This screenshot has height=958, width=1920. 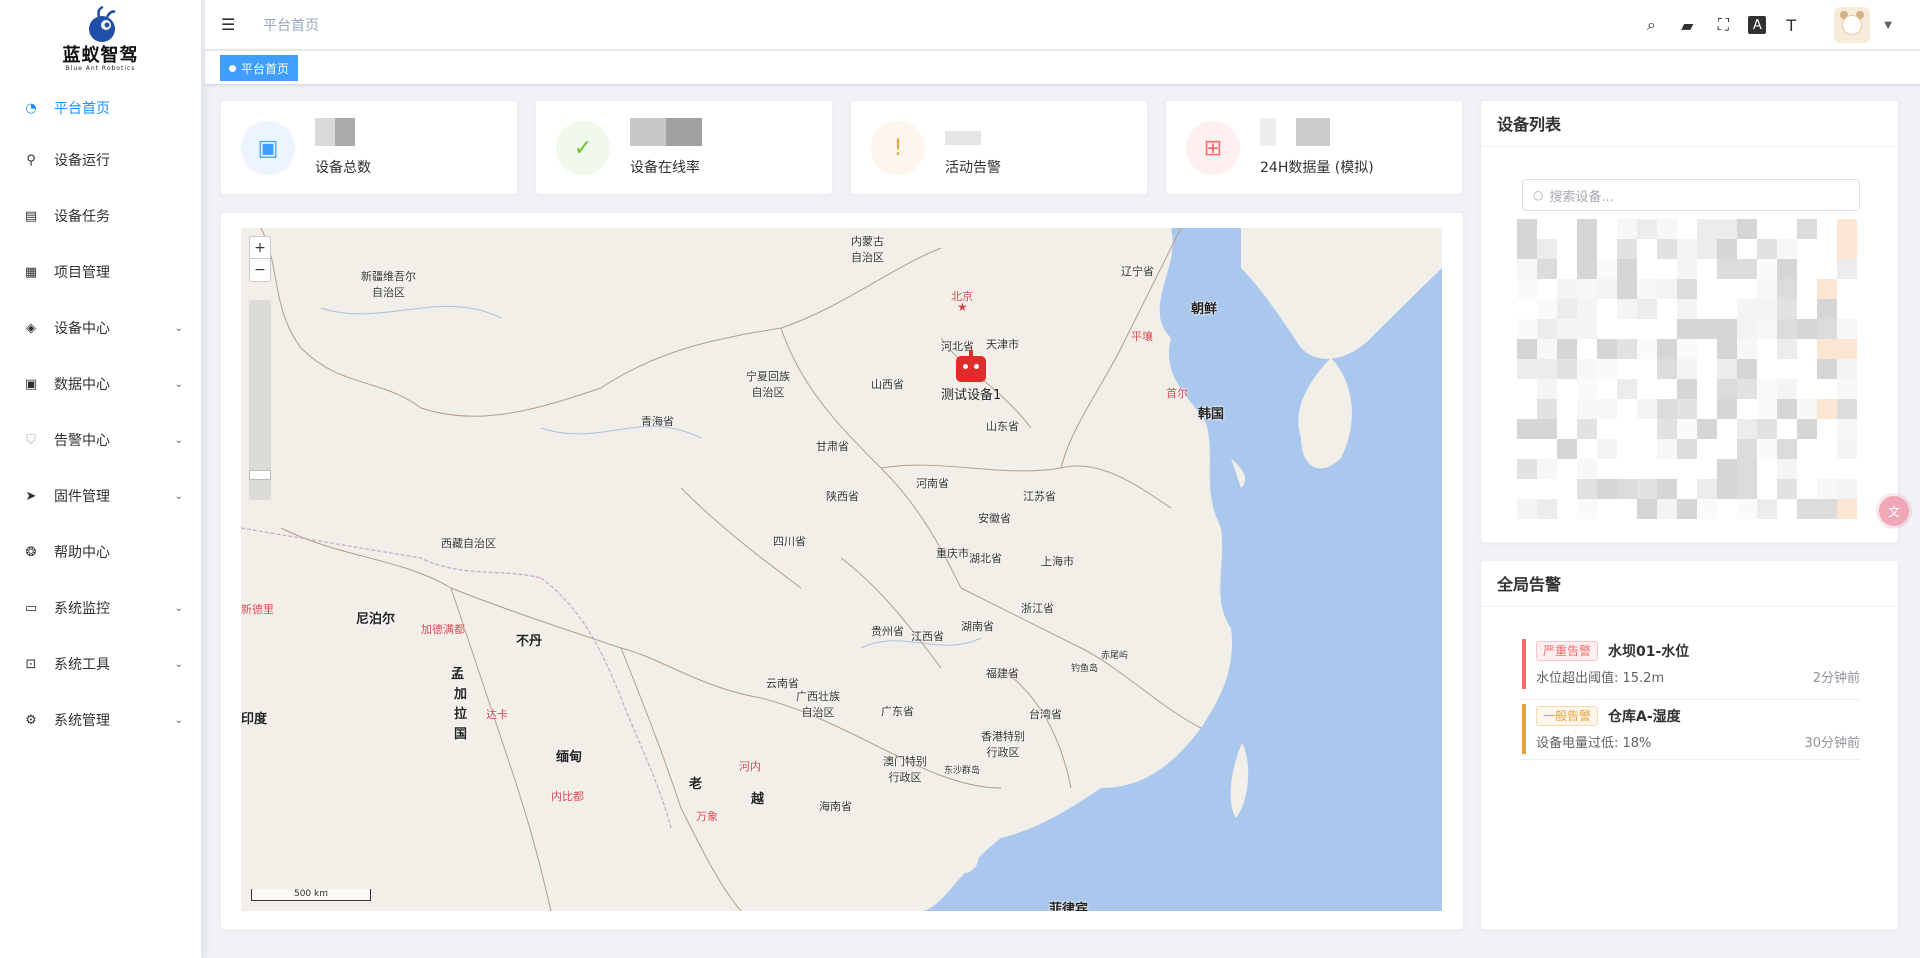 I want to click on sidebar-item-project: ▦ 项目管理, so click(x=100, y=272).